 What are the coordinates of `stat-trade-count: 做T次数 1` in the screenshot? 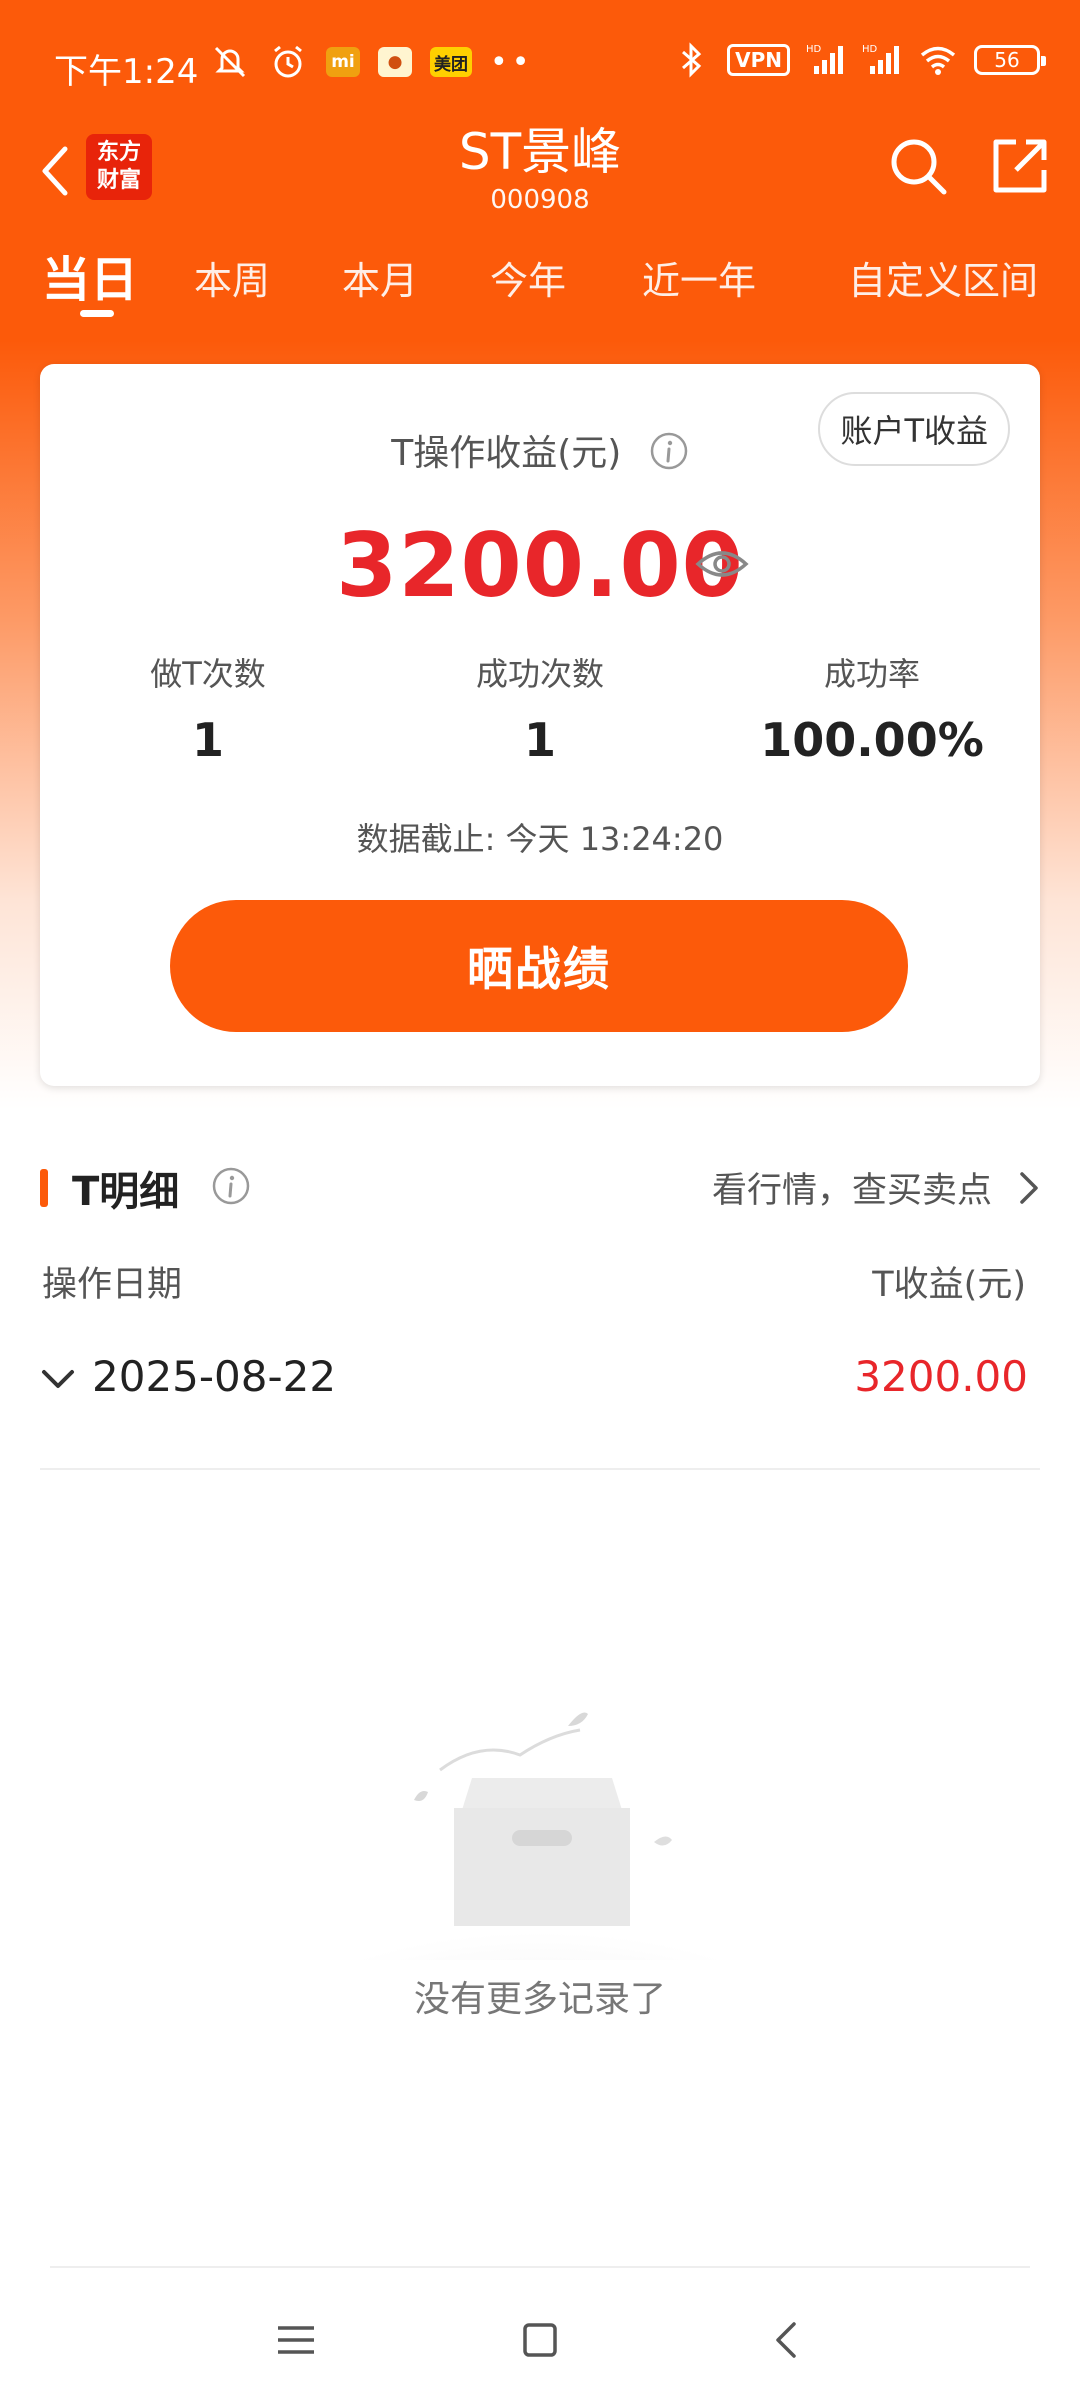 It's located at (208, 708).